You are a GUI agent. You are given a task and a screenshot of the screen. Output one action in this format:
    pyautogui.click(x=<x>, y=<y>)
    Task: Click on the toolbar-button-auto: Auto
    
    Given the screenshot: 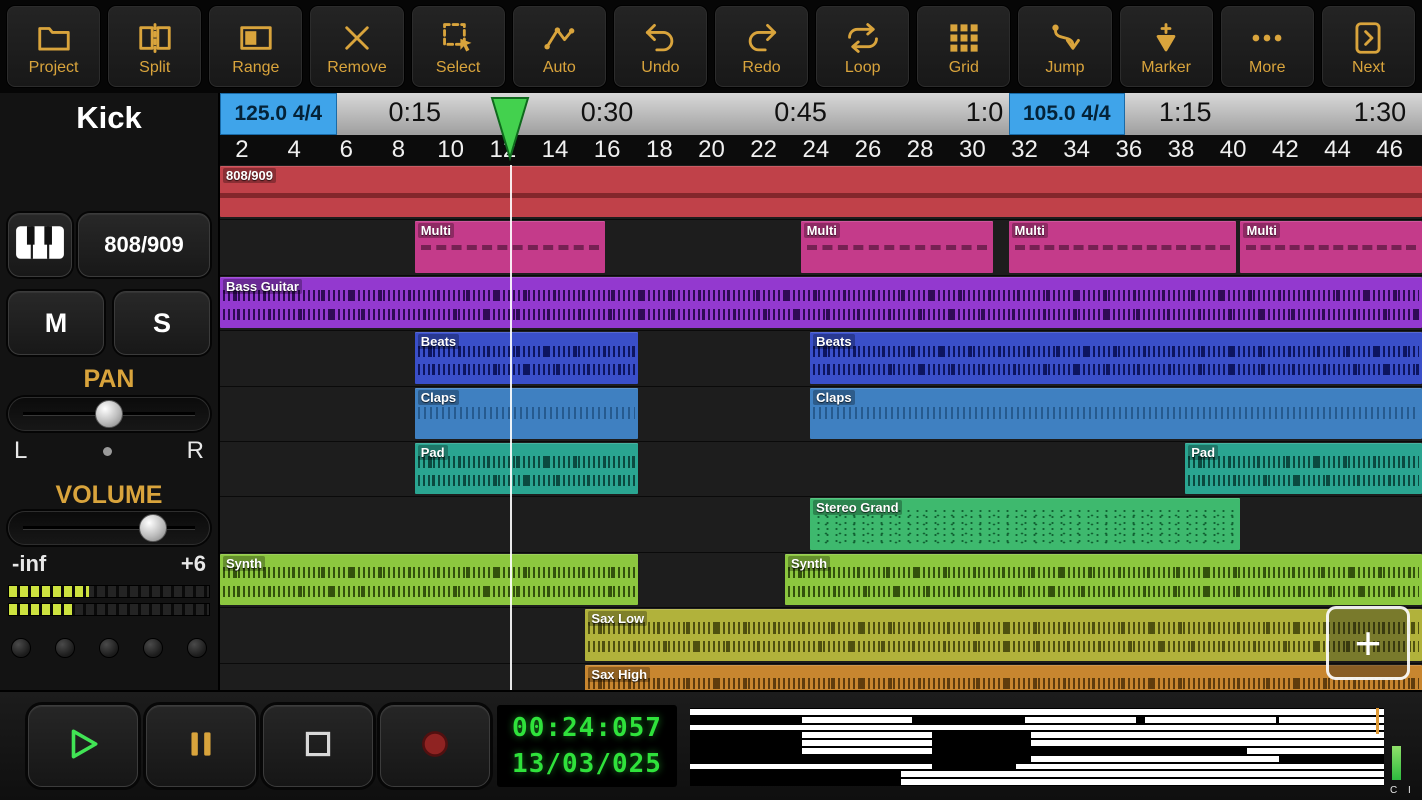 What is the action you would take?
    pyautogui.click(x=559, y=46)
    